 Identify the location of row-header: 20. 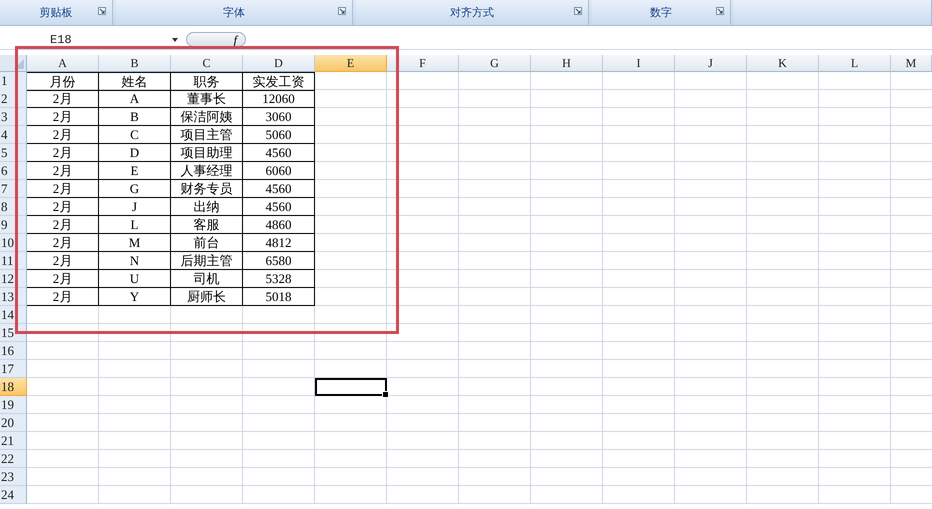
(13, 423).